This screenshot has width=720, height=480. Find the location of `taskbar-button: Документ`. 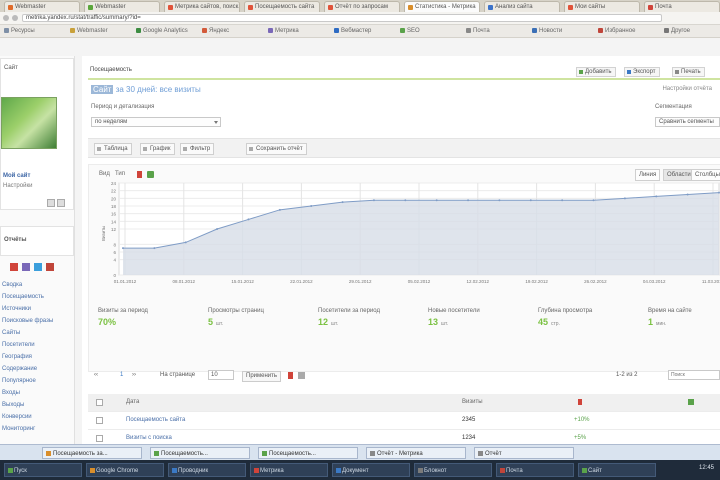

taskbar-button: Документ is located at coordinates (371, 470).